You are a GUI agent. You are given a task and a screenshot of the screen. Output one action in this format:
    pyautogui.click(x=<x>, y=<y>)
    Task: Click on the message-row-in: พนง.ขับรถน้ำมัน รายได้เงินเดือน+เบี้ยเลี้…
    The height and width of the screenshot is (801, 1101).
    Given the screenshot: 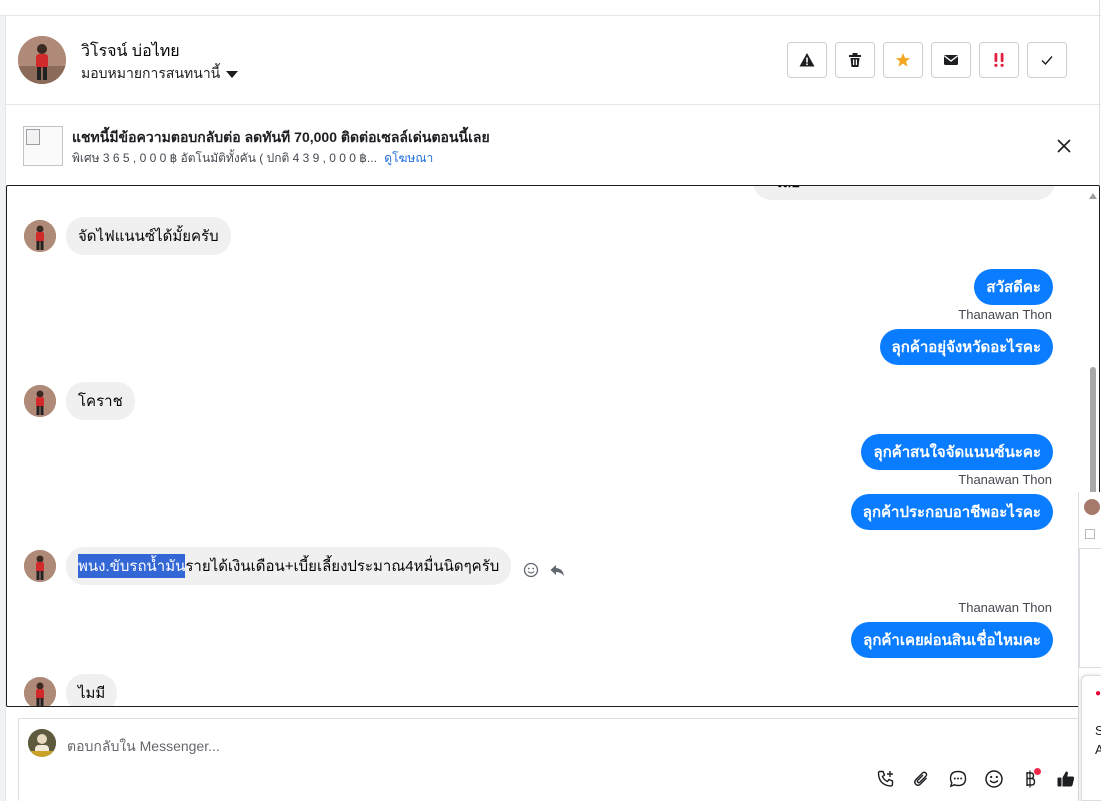 What is the action you would take?
    pyautogui.click(x=294, y=566)
    